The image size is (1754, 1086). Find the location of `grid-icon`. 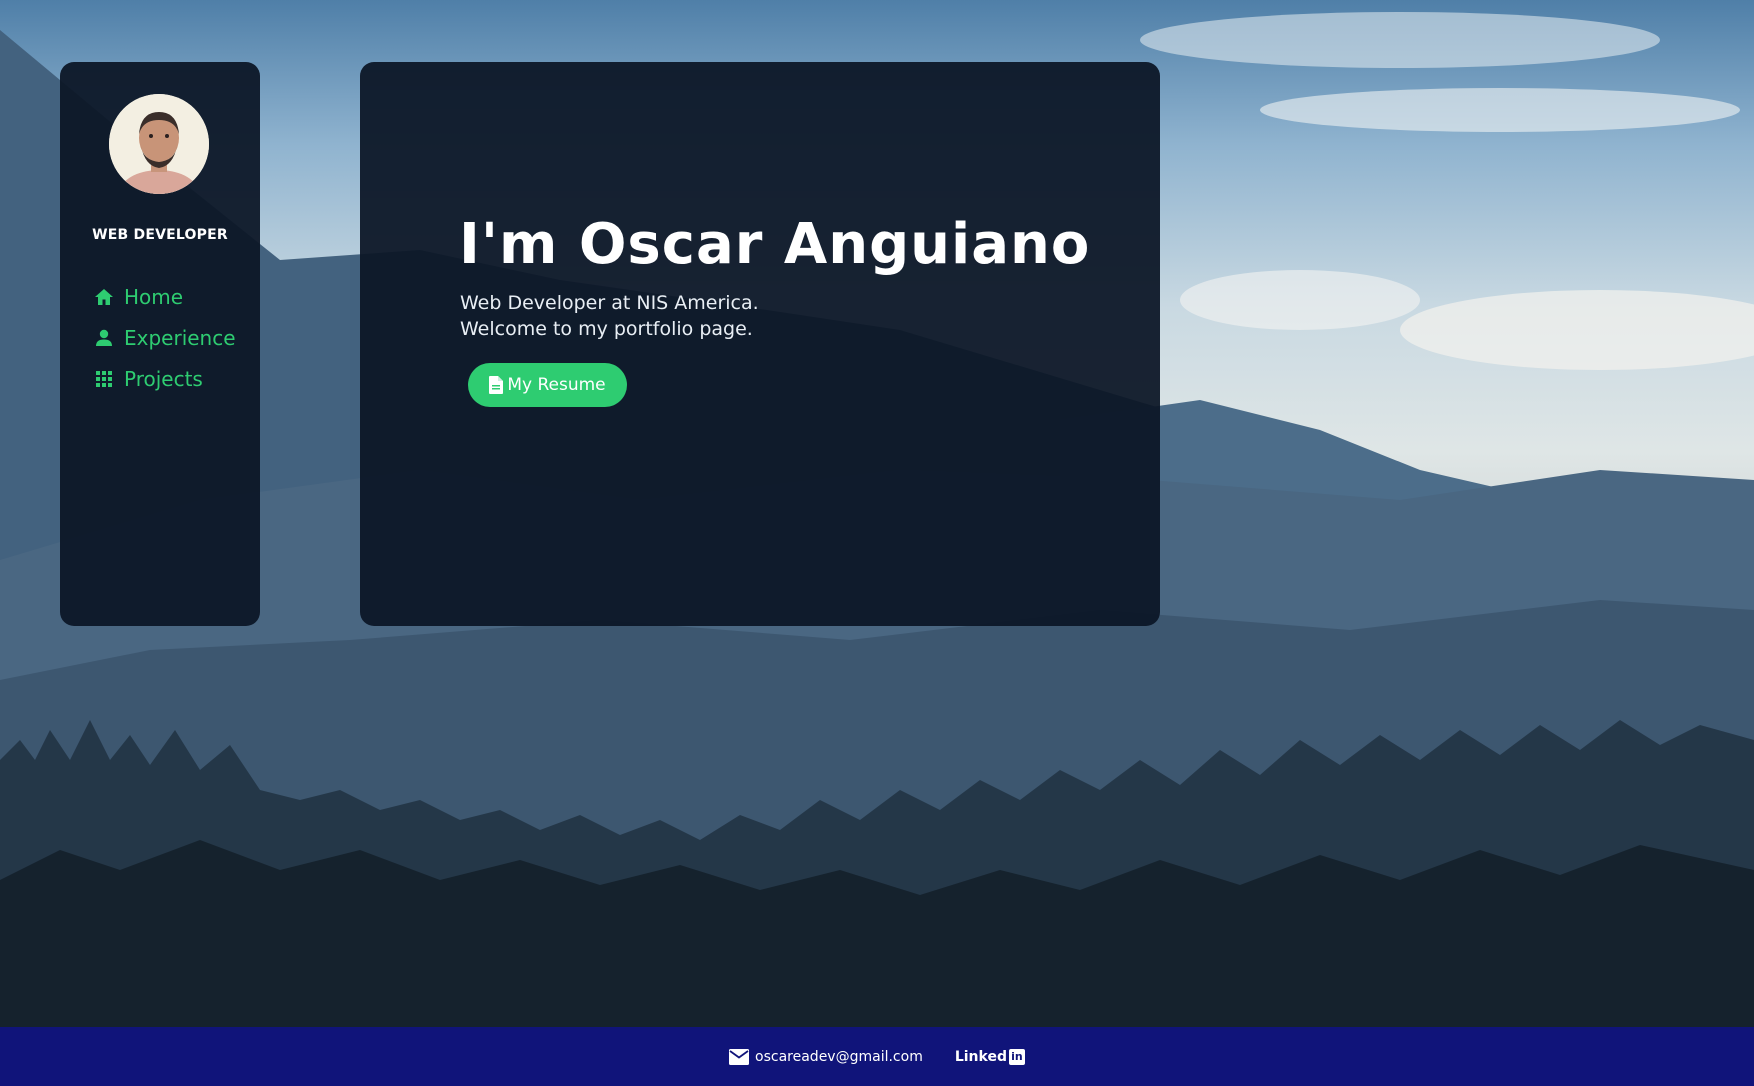

grid-icon is located at coordinates (104, 379).